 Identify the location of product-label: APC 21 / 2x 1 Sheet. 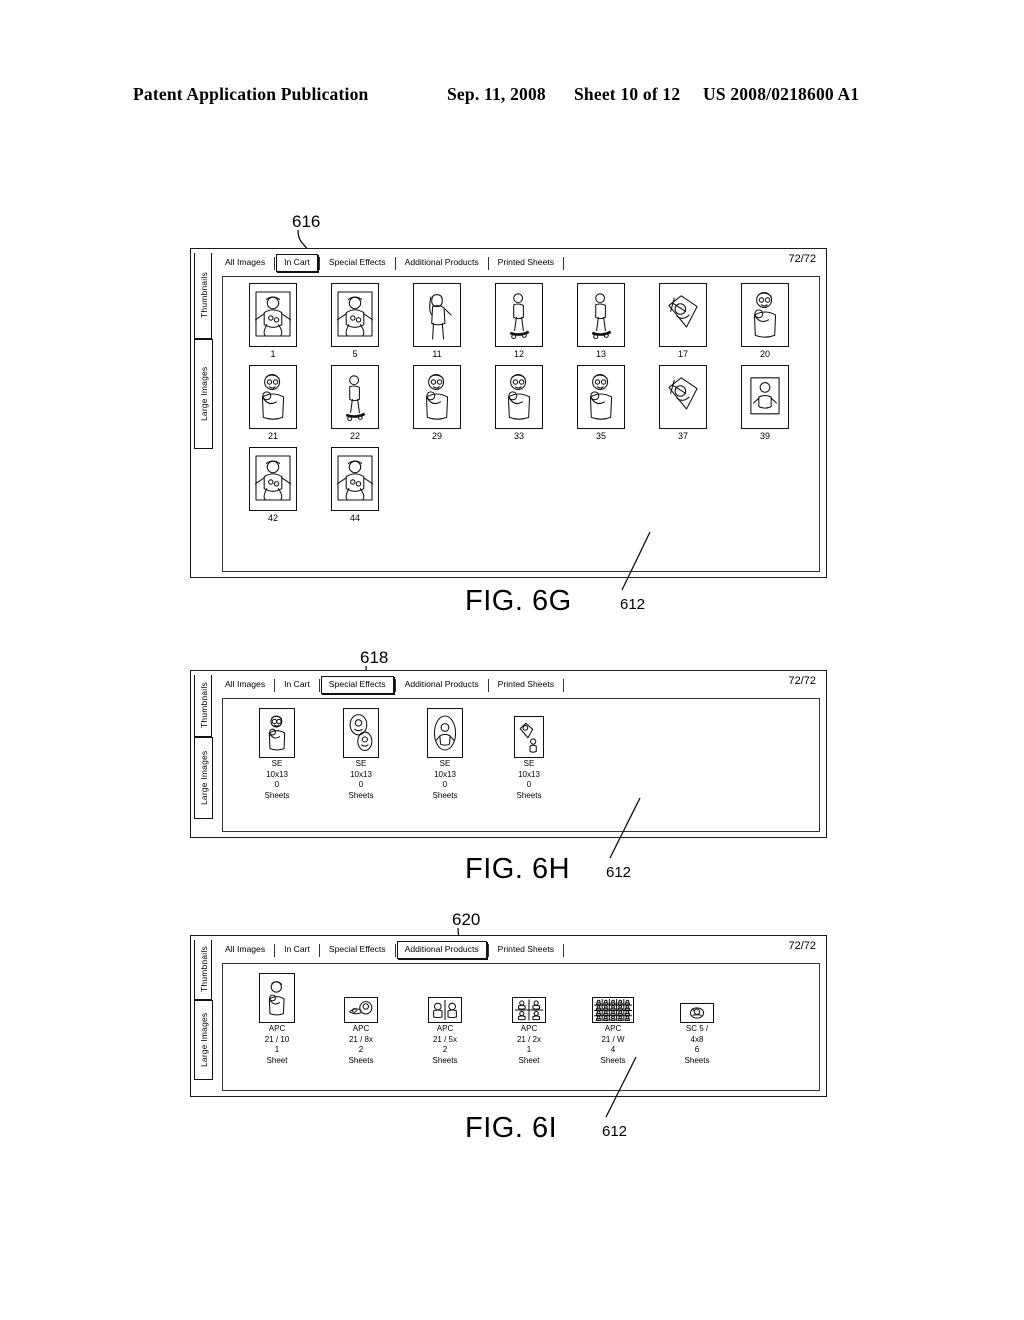
(529, 1045).